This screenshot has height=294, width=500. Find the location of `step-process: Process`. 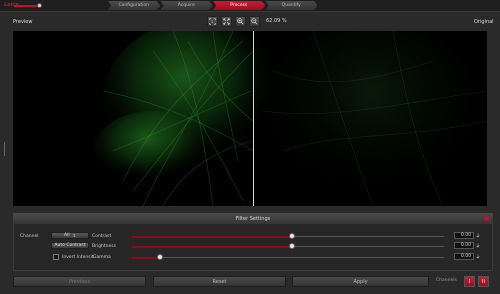

step-process: Process is located at coordinates (239, 5).